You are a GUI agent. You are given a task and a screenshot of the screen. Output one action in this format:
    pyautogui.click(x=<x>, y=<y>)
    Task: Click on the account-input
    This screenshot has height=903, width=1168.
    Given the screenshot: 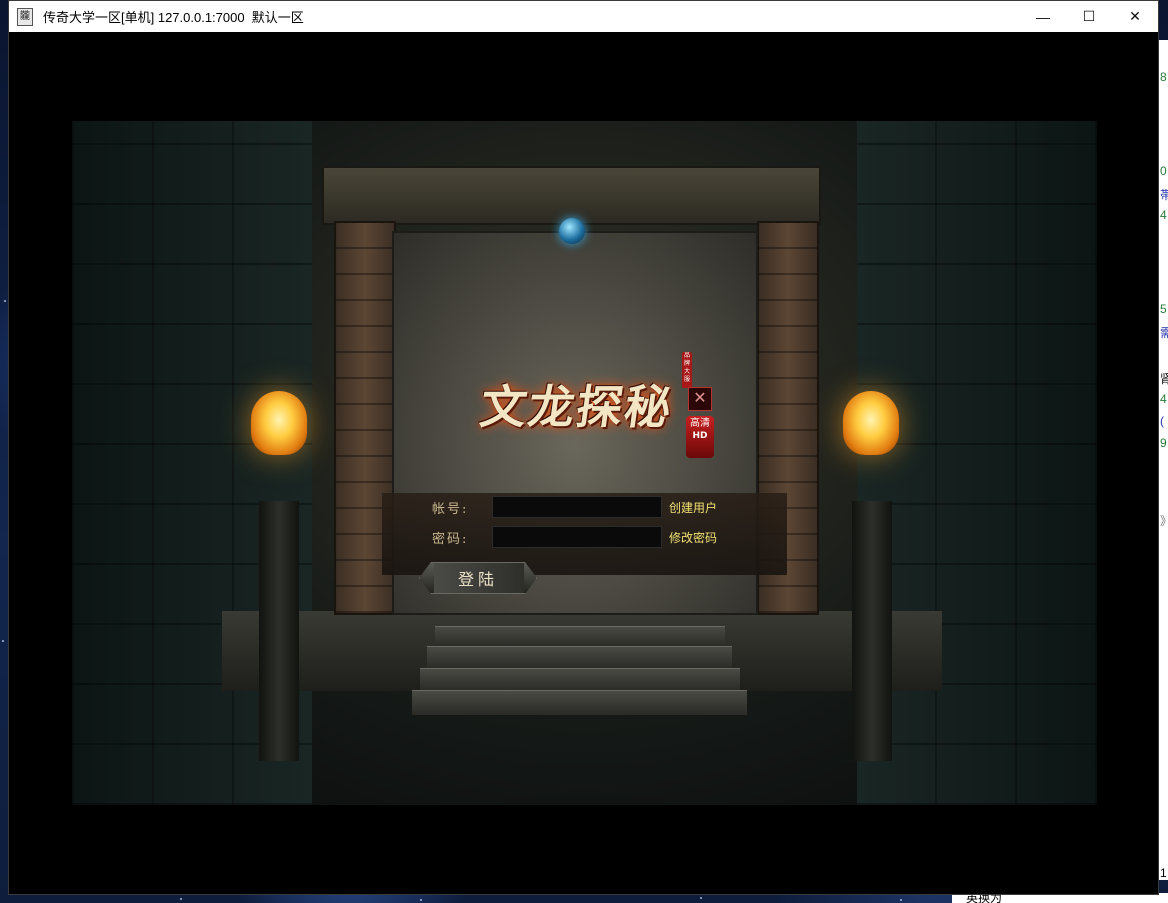 What is the action you would take?
    pyautogui.click(x=577, y=507)
    